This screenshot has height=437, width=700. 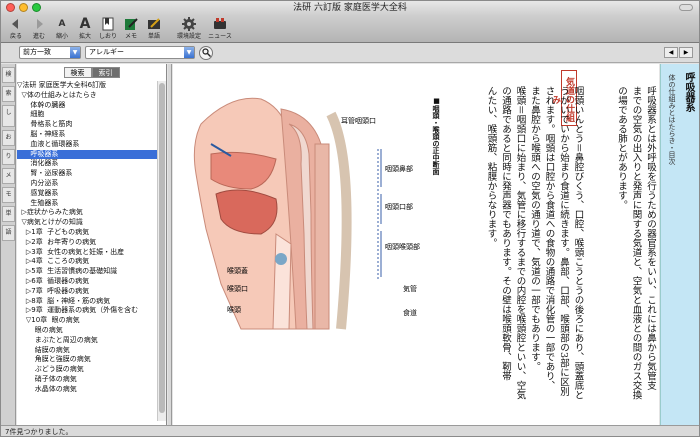 I want to click on tree-item: 内分泌系, so click(x=87, y=184).